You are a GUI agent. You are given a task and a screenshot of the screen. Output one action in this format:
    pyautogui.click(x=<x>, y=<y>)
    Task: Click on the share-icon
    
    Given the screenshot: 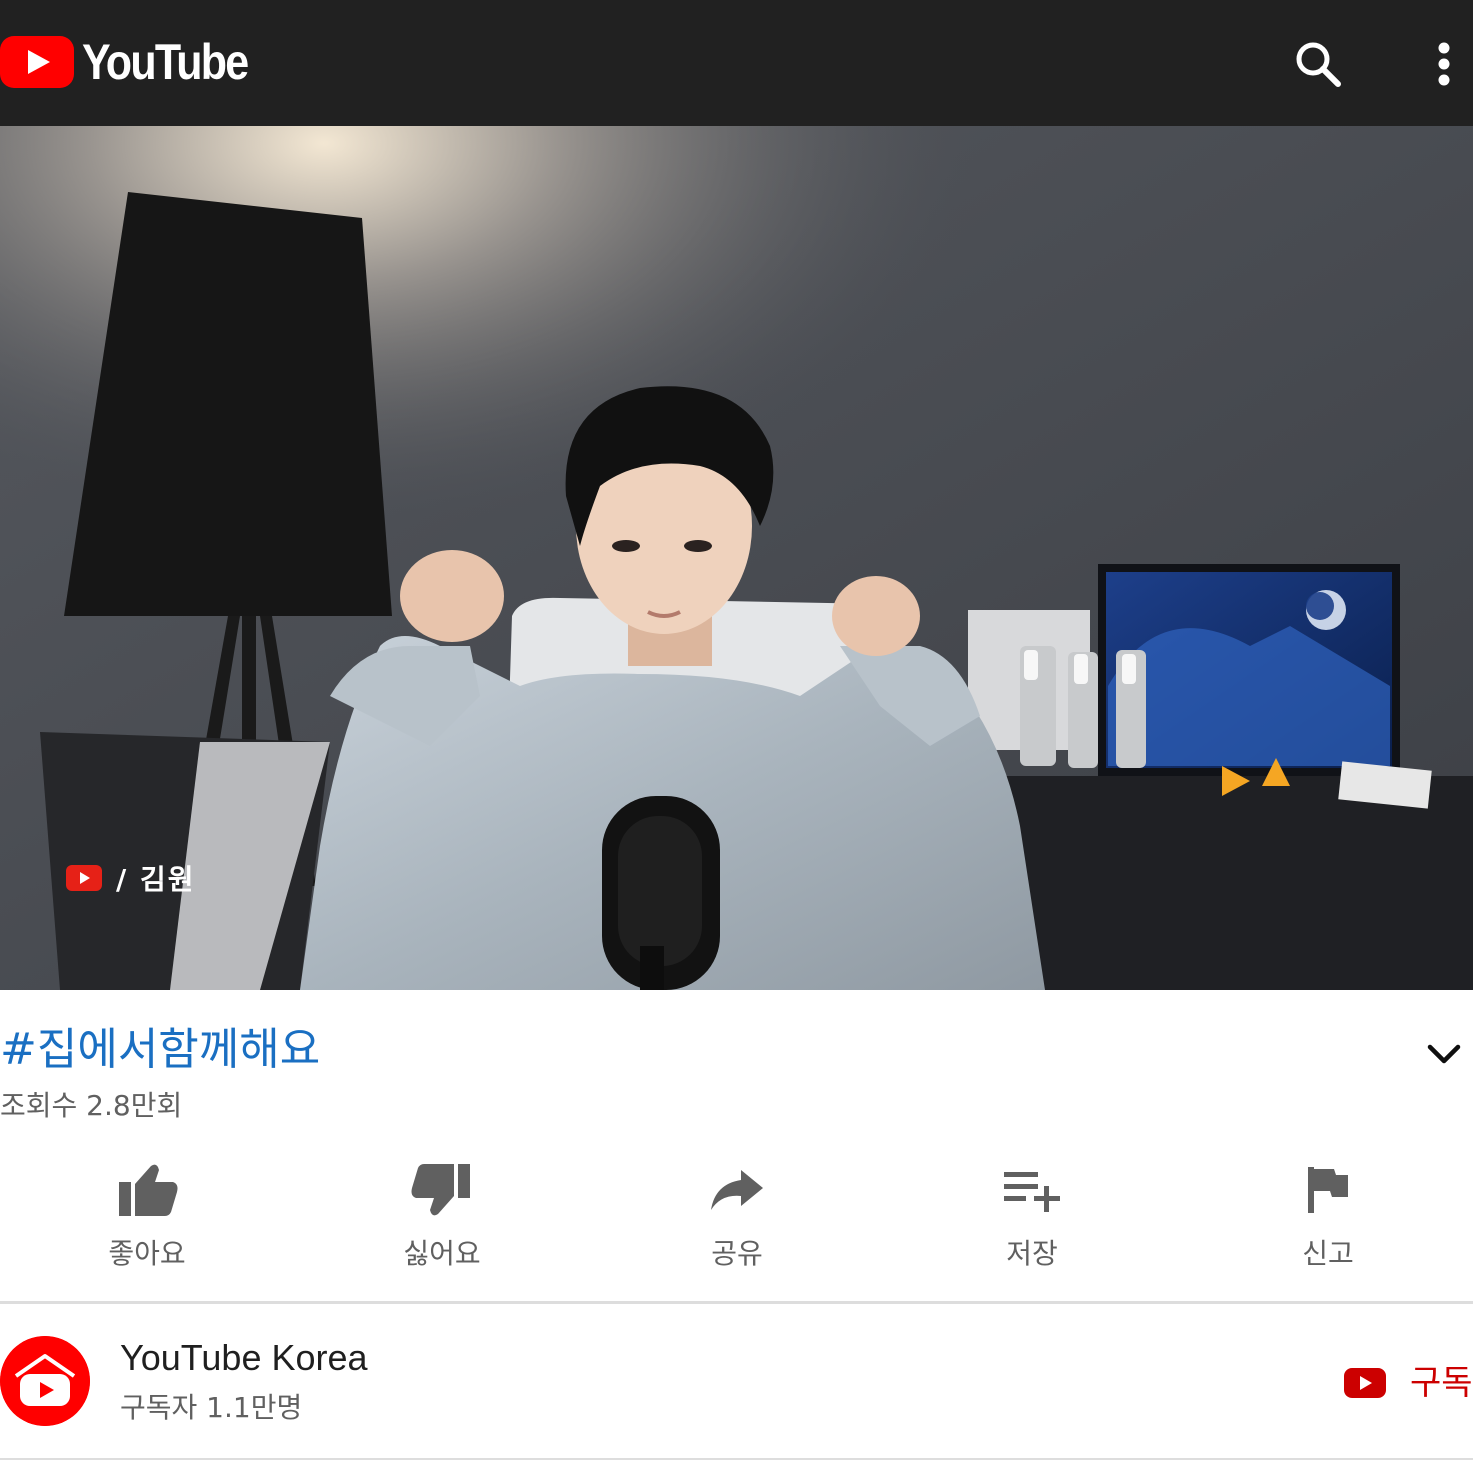 What is the action you would take?
    pyautogui.click(x=737, y=1190)
    